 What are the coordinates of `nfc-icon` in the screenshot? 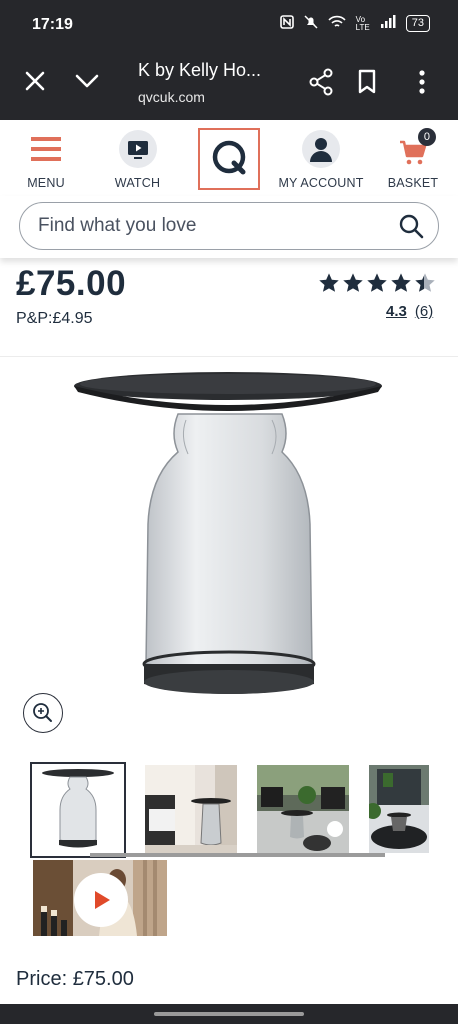 It's located at (286, 23).